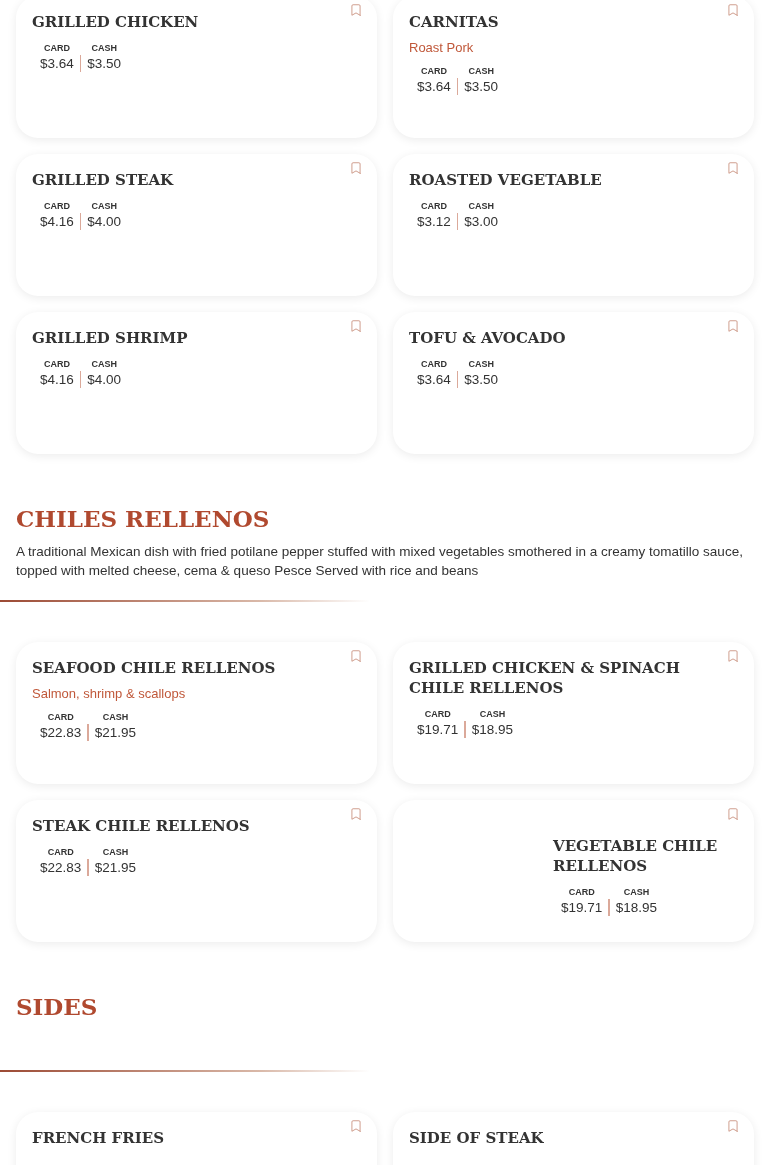 The width and height of the screenshot is (770, 1165). What do you see at coordinates (476, 1138) in the screenshot?
I see `item-name: SIDE OF STEAK` at bounding box center [476, 1138].